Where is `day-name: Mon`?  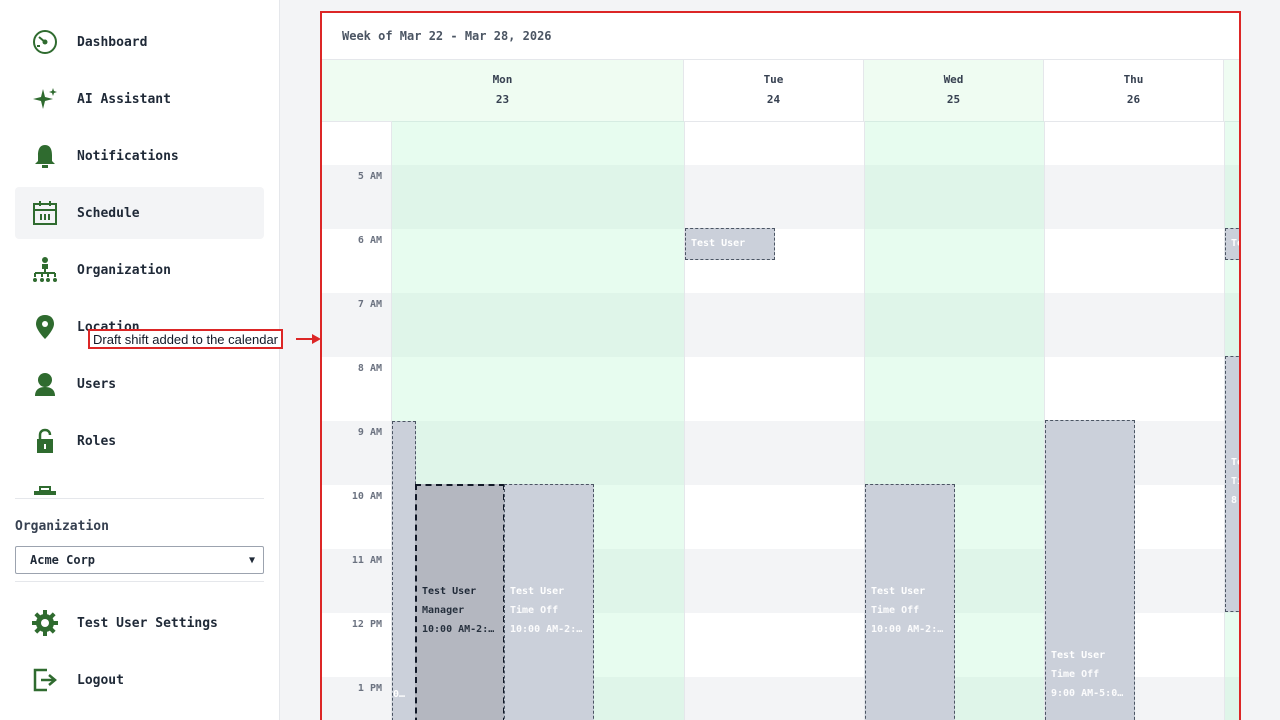 day-name: Mon is located at coordinates (502, 79).